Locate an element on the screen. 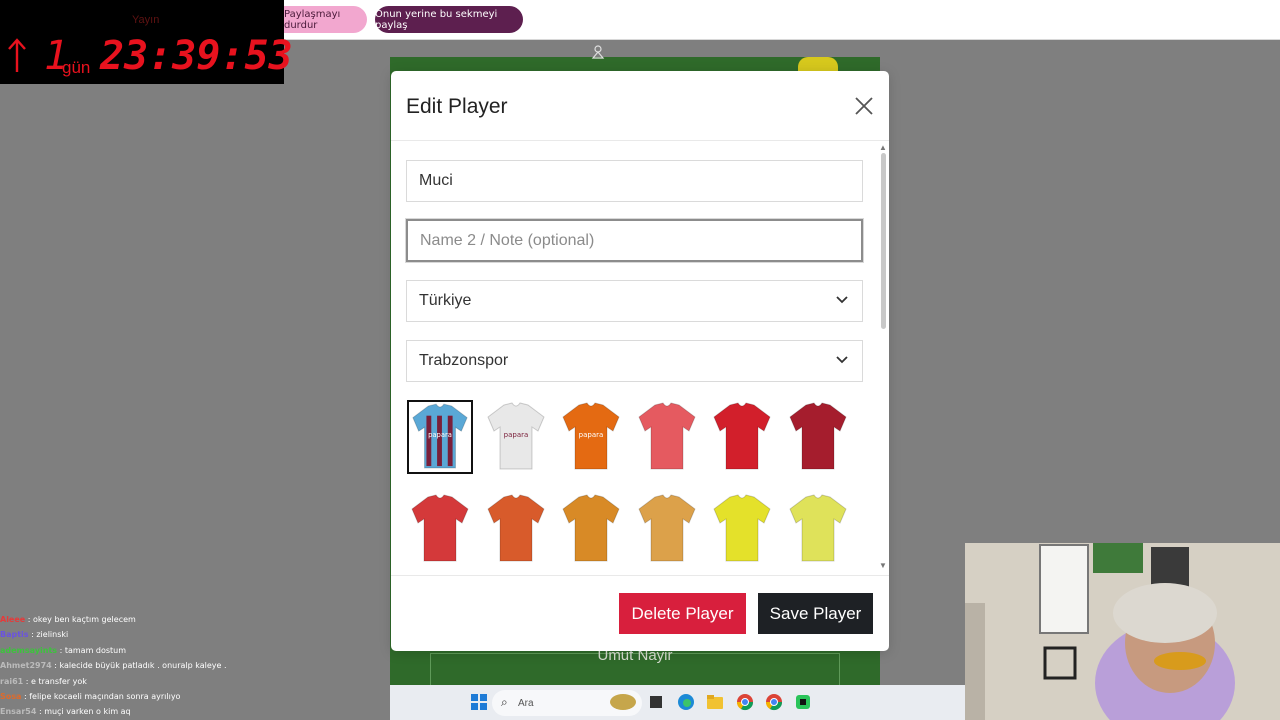 This screenshot has width=1280, height=720. taskbar-search-placeholder: Ara is located at coordinates (526, 703).